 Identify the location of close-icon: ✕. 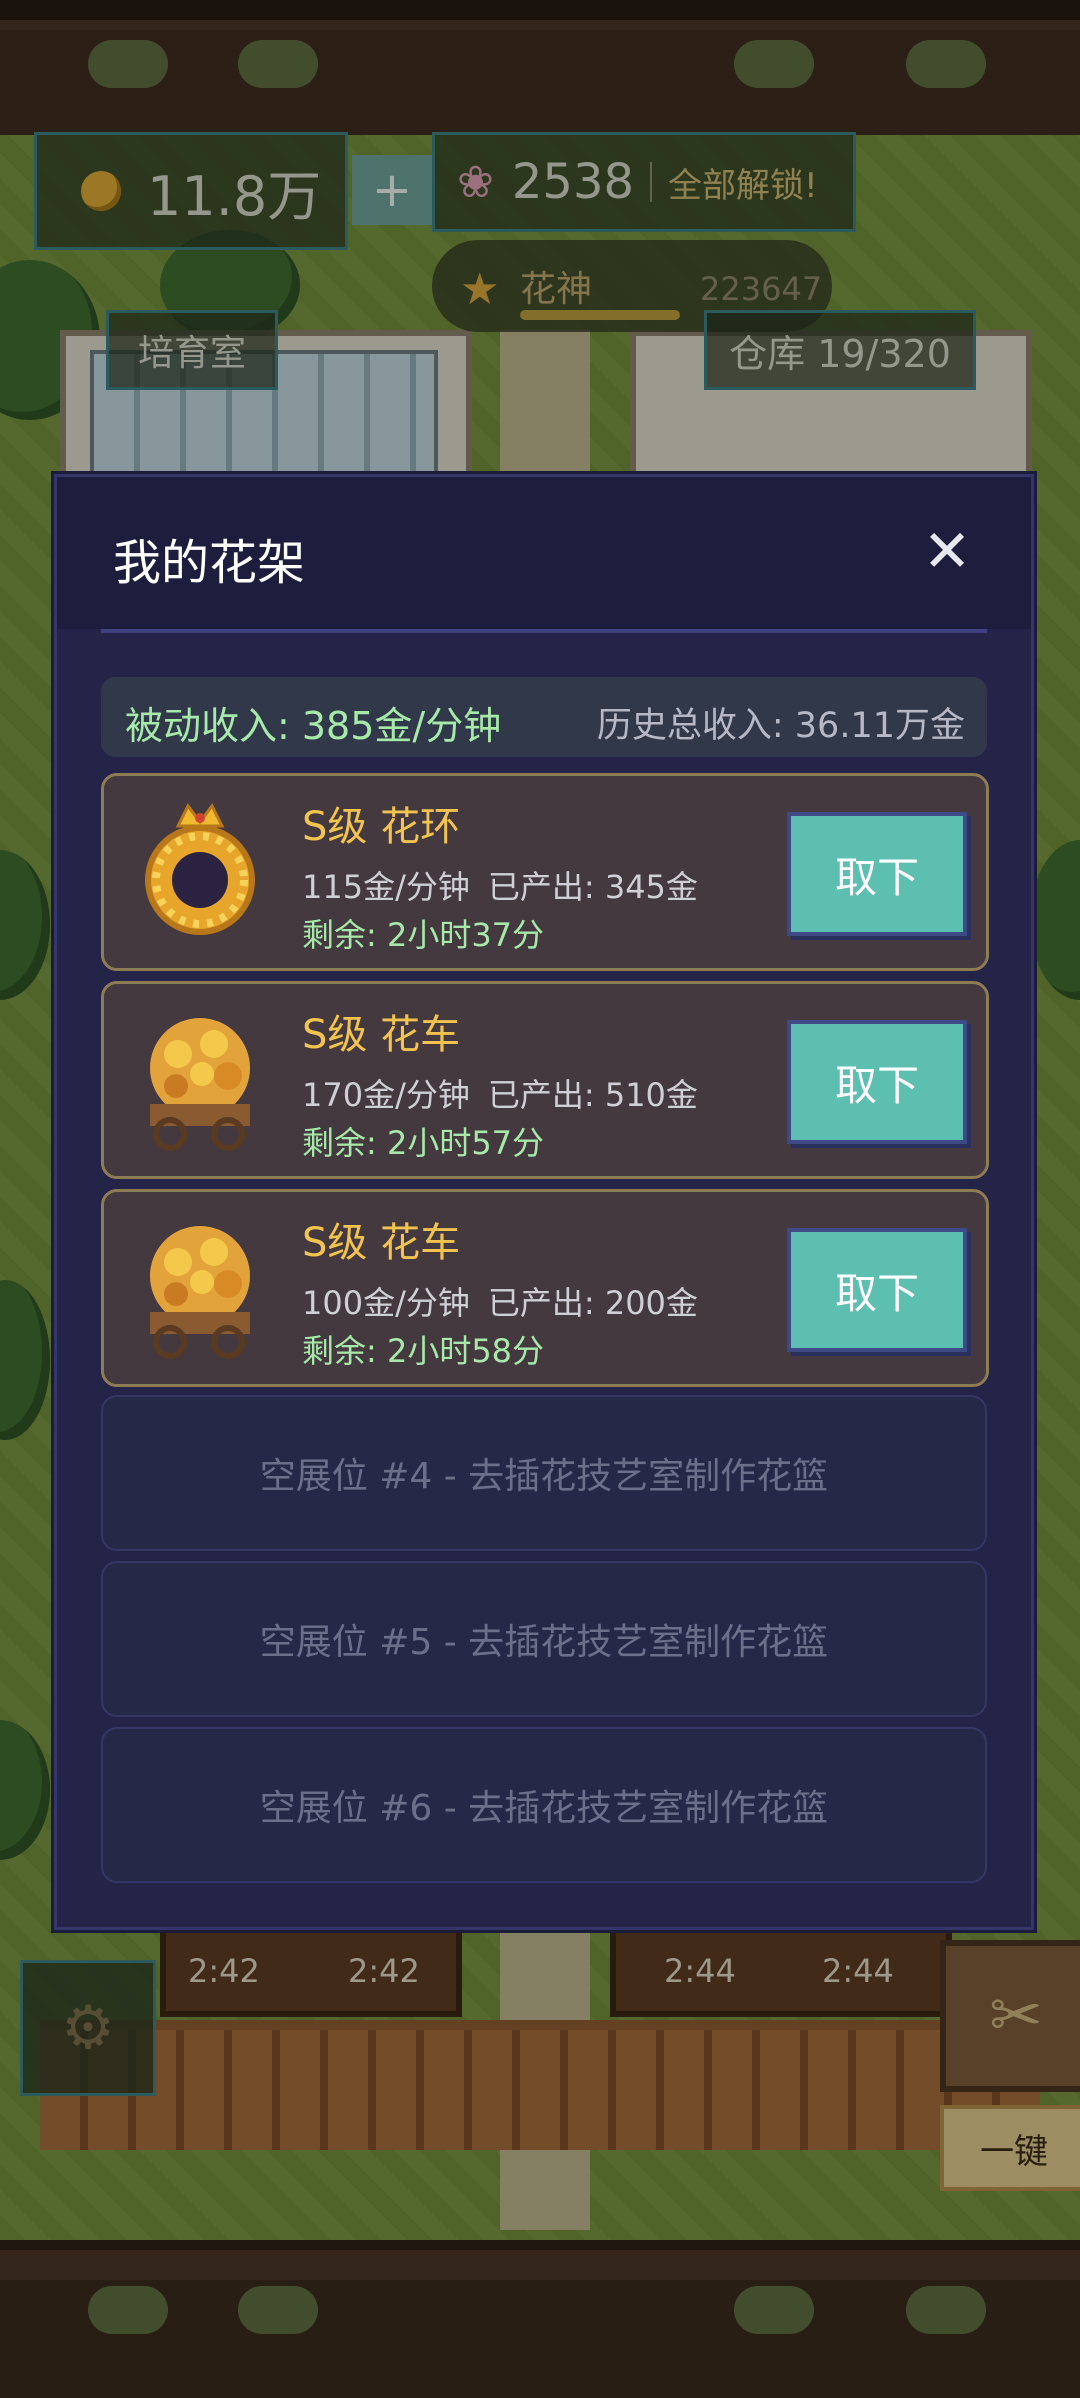
(947, 551).